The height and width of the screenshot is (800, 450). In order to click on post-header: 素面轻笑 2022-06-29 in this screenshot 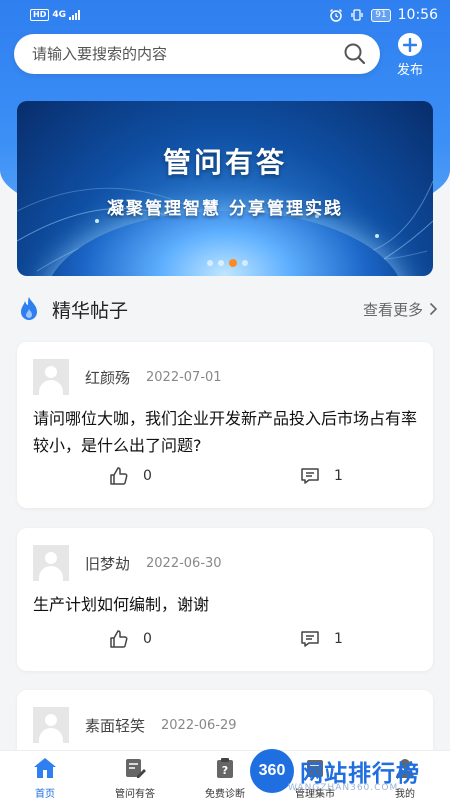, I will do `click(135, 725)`.